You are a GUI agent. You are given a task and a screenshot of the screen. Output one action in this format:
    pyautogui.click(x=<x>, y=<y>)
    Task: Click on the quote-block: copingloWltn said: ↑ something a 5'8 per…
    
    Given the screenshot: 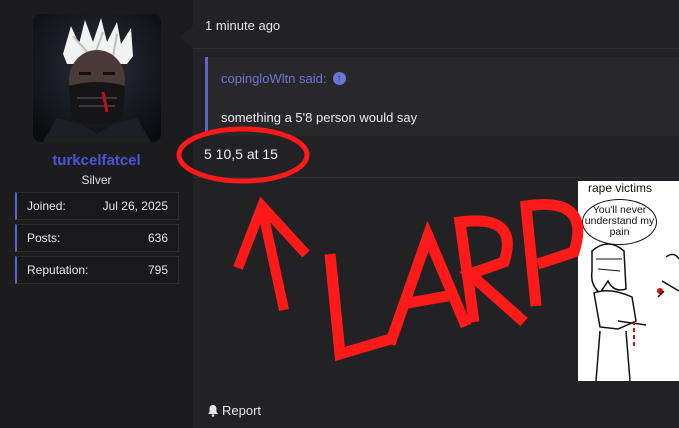 What is the action you would take?
    pyautogui.click(x=442, y=96)
    